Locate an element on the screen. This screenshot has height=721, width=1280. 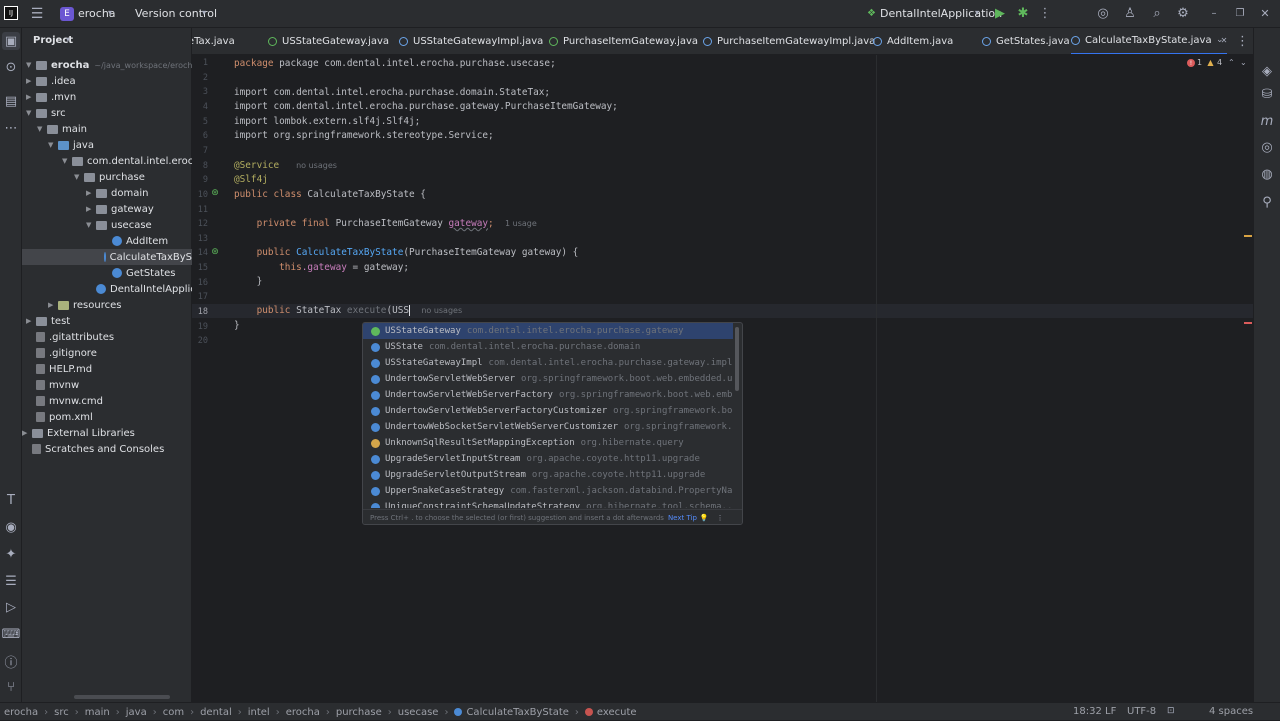
project-tool-icon: ▣ is located at coordinates (11, 41).